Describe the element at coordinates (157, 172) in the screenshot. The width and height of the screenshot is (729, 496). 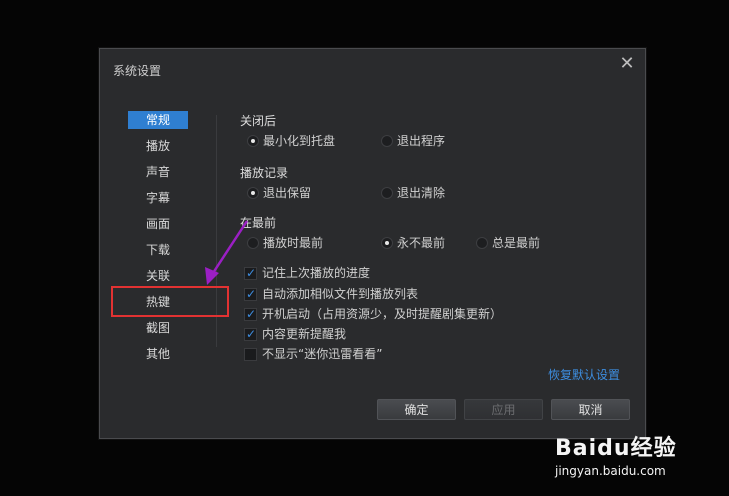
I see `sidebar-item-label: 声音` at that location.